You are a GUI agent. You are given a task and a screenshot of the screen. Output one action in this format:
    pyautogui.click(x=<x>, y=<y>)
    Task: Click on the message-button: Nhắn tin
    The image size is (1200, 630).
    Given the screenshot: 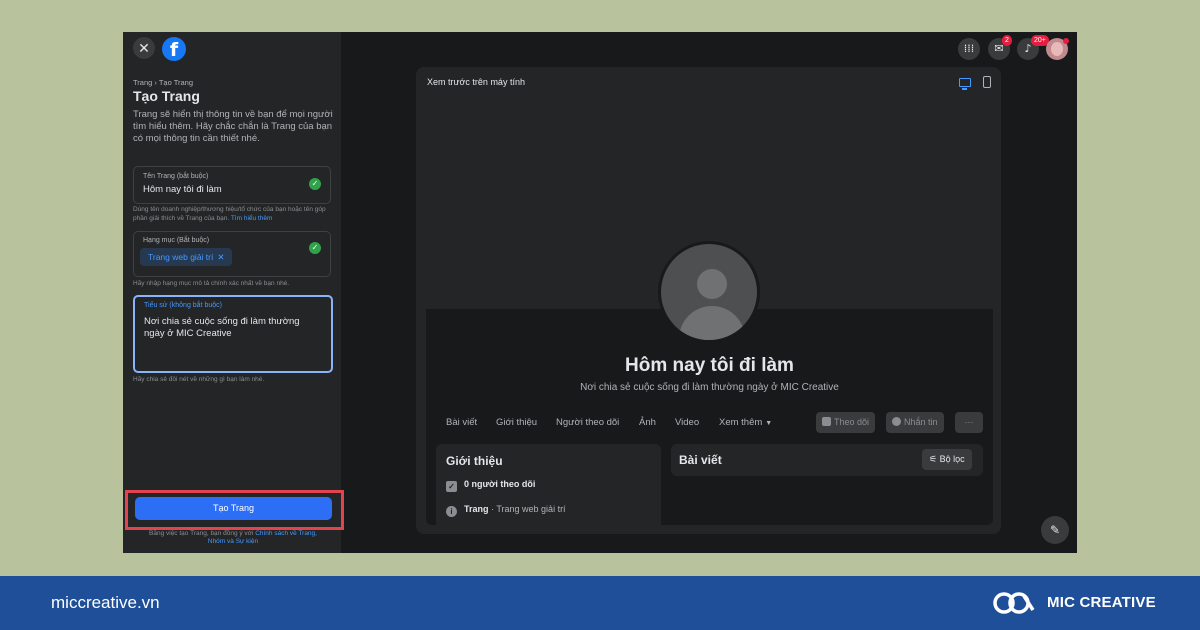 What is the action you would take?
    pyautogui.click(x=915, y=422)
    